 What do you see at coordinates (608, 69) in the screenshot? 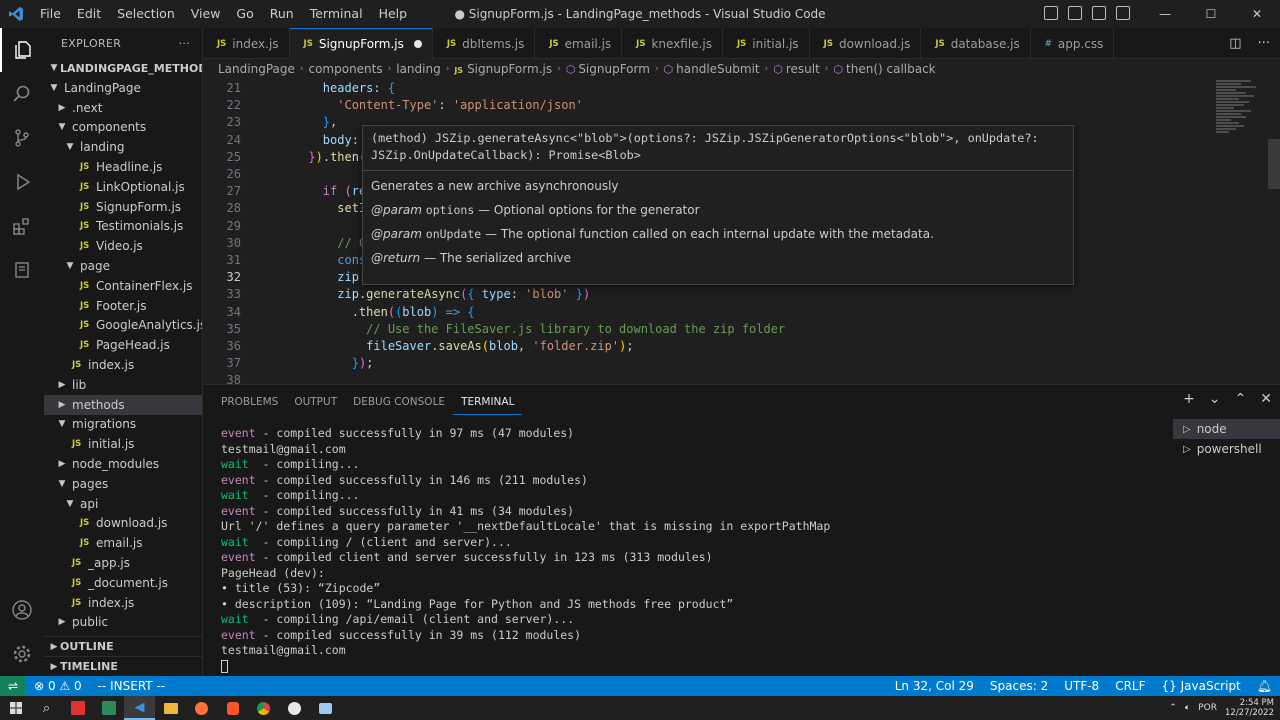
I see `breadcrumb-item: ⬡ SignupForm` at bounding box center [608, 69].